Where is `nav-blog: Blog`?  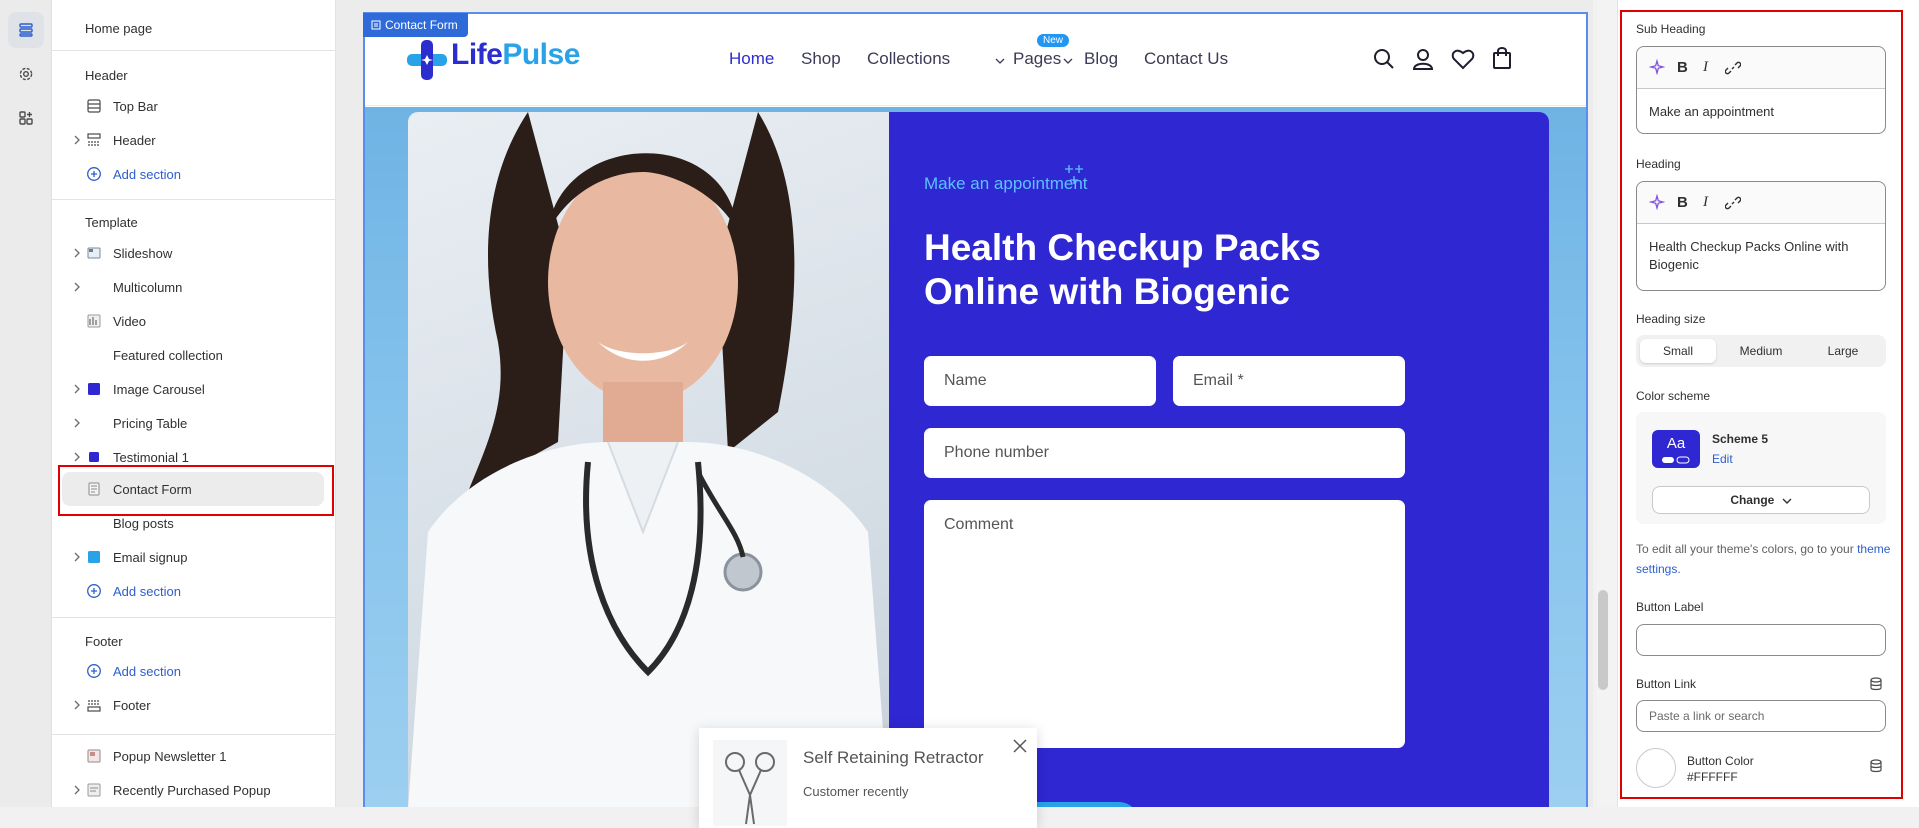 nav-blog: Blog is located at coordinates (1101, 59).